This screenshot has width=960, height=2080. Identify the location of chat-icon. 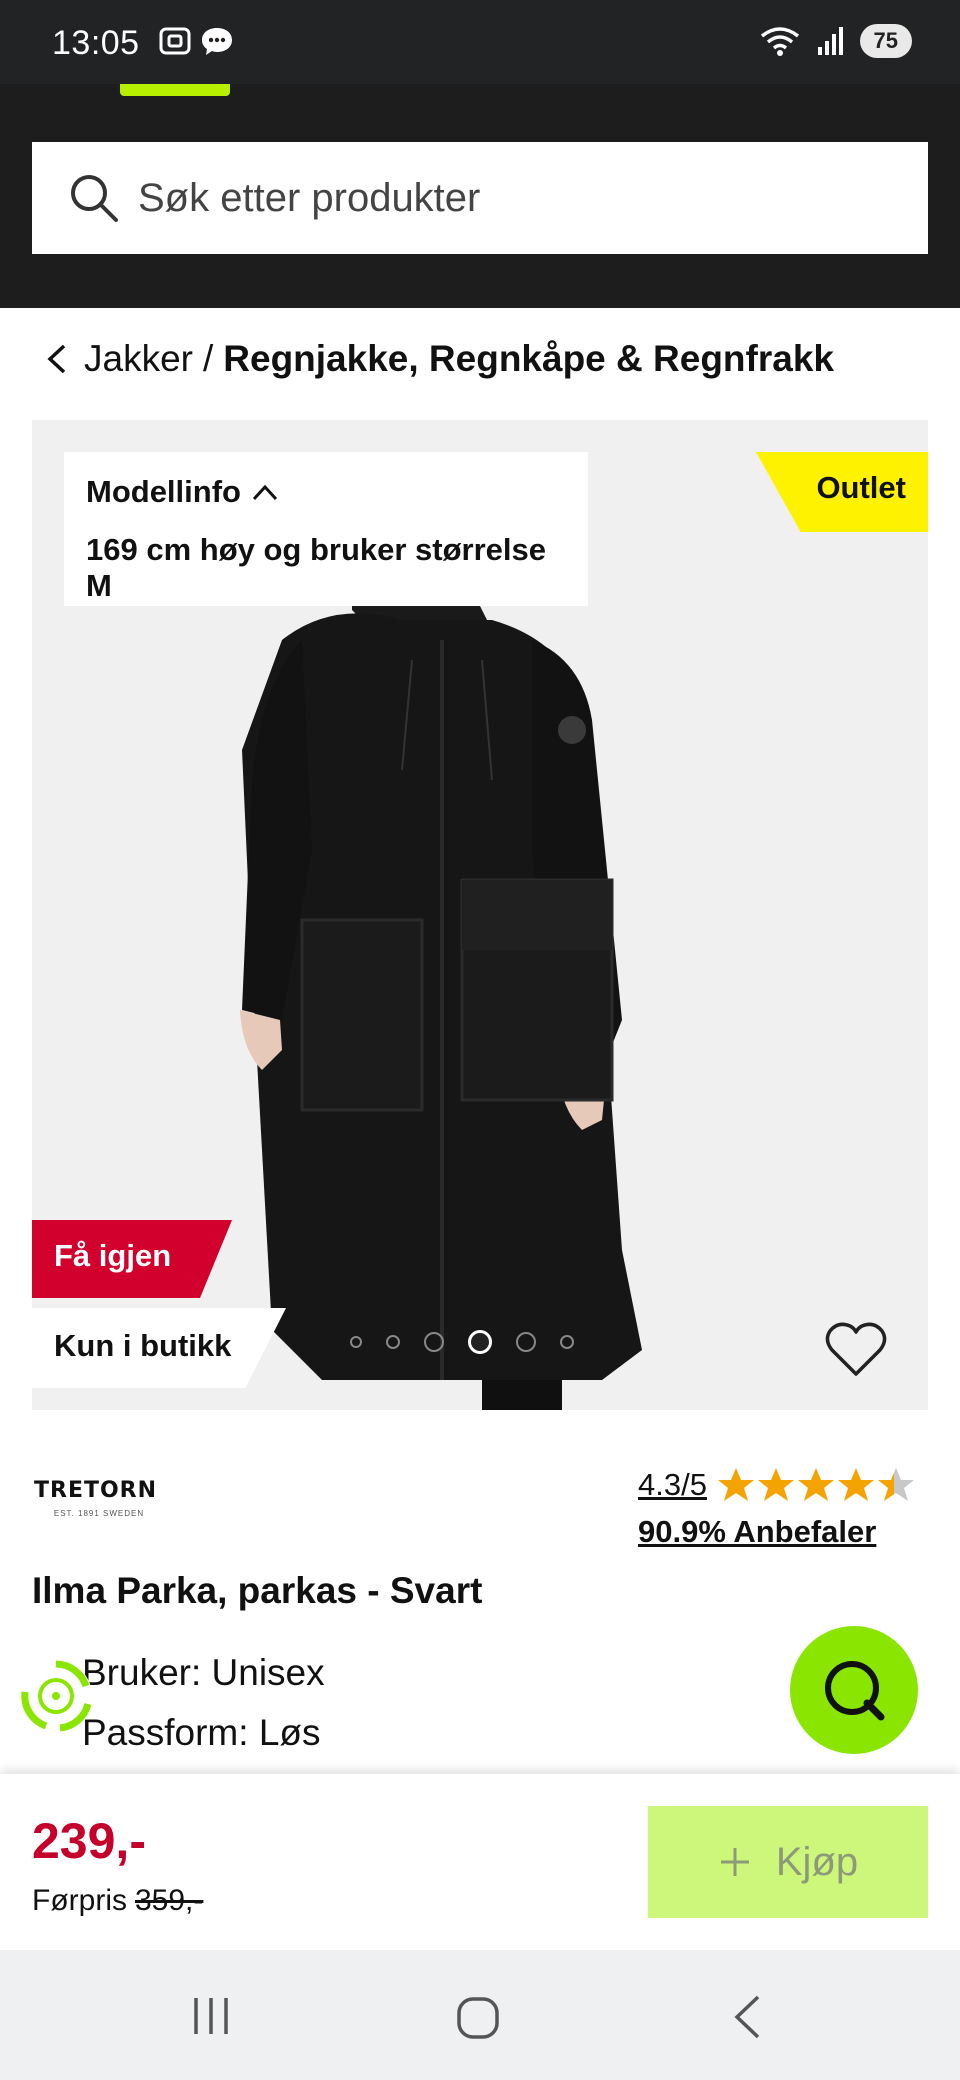
(855, 1691).